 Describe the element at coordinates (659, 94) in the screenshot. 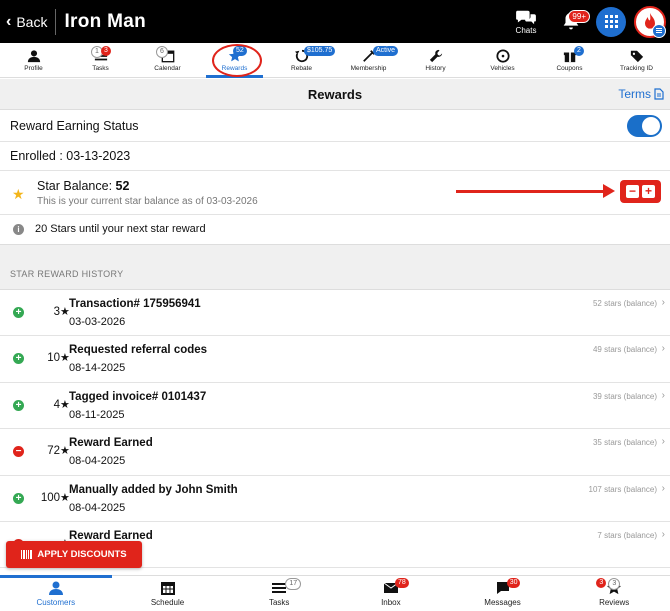

I see `document-icon` at that location.